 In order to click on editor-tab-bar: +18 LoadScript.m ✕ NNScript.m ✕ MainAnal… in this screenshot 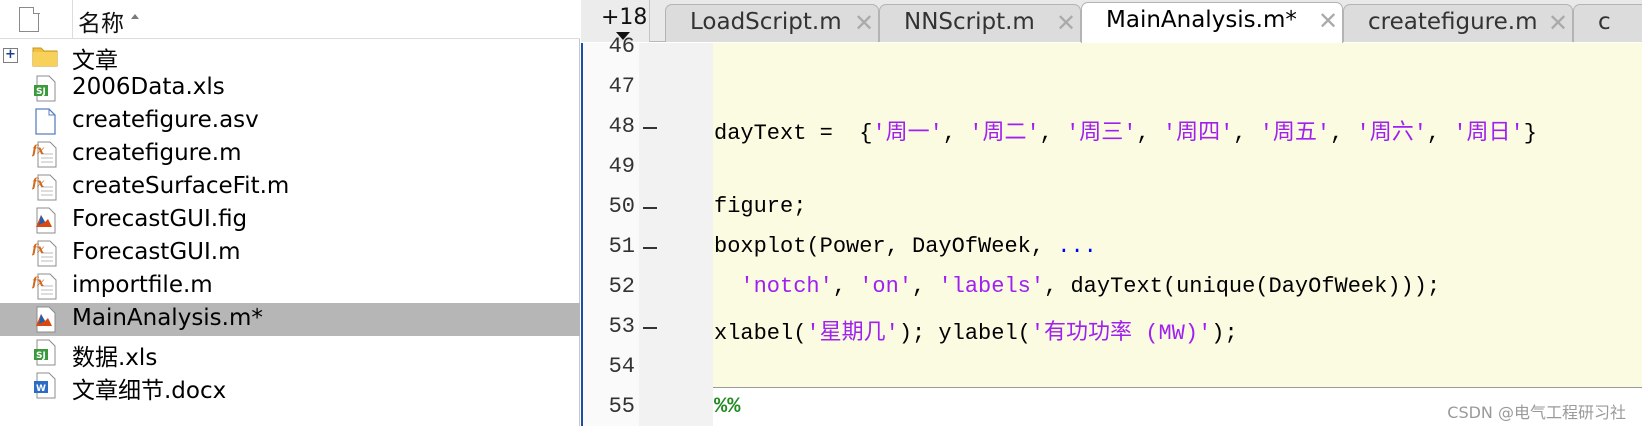, I will do `click(1111, 21)`.